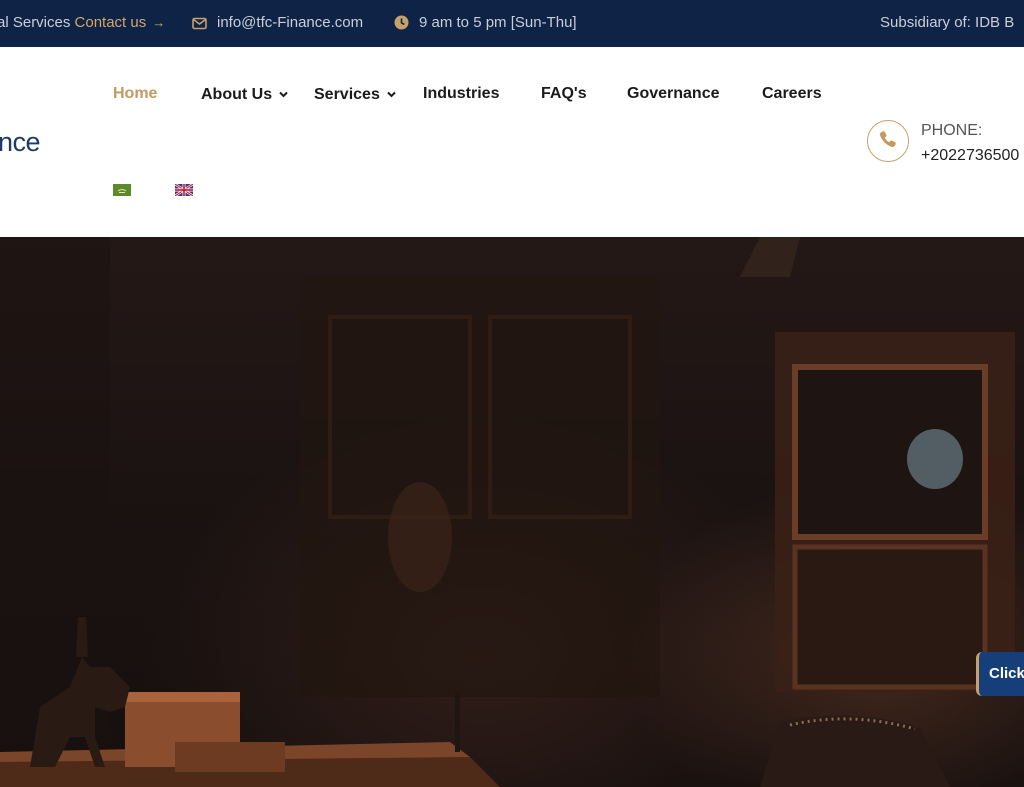 This screenshot has height=787, width=1024. Describe the element at coordinates (135, 94) in the screenshot. I see `nav-home: Home` at that location.